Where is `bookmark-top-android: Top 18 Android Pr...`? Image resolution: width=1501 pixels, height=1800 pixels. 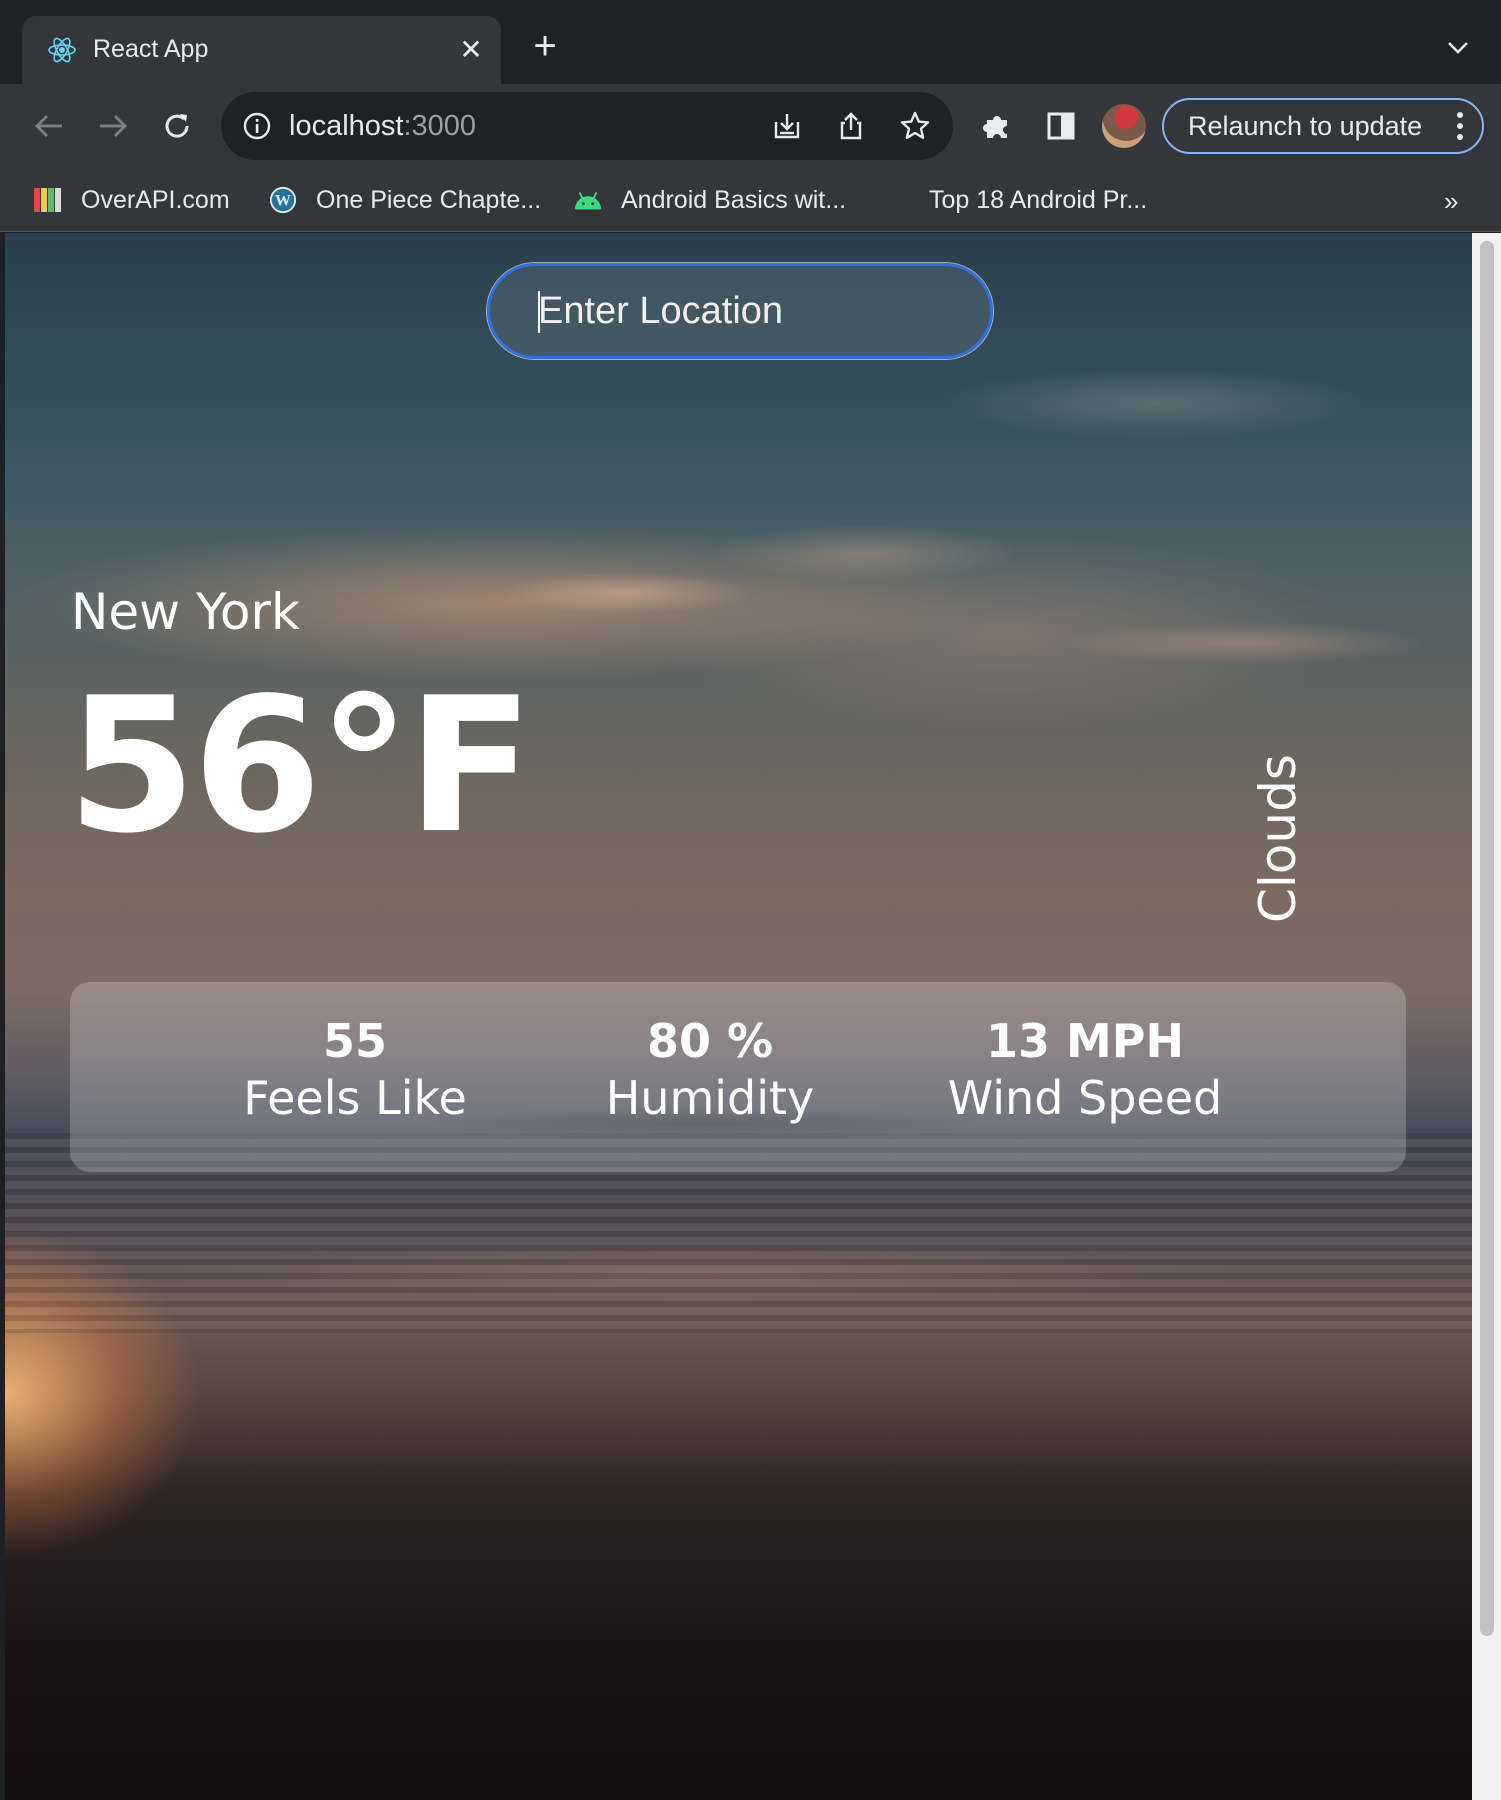 bookmark-top-android: Top 18 Android Pr... is located at coordinates (1038, 200).